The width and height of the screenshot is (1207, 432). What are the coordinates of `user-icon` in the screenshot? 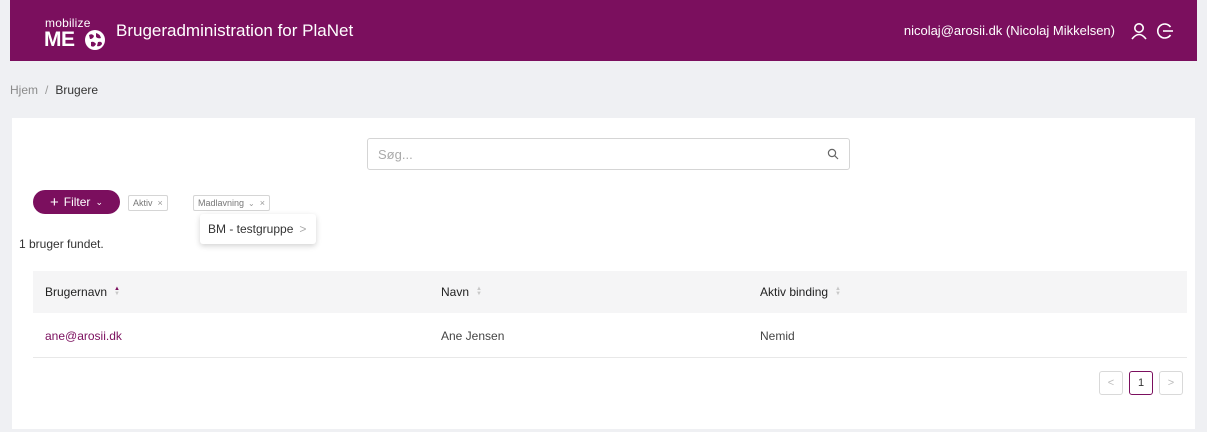 It's located at (1139, 31).